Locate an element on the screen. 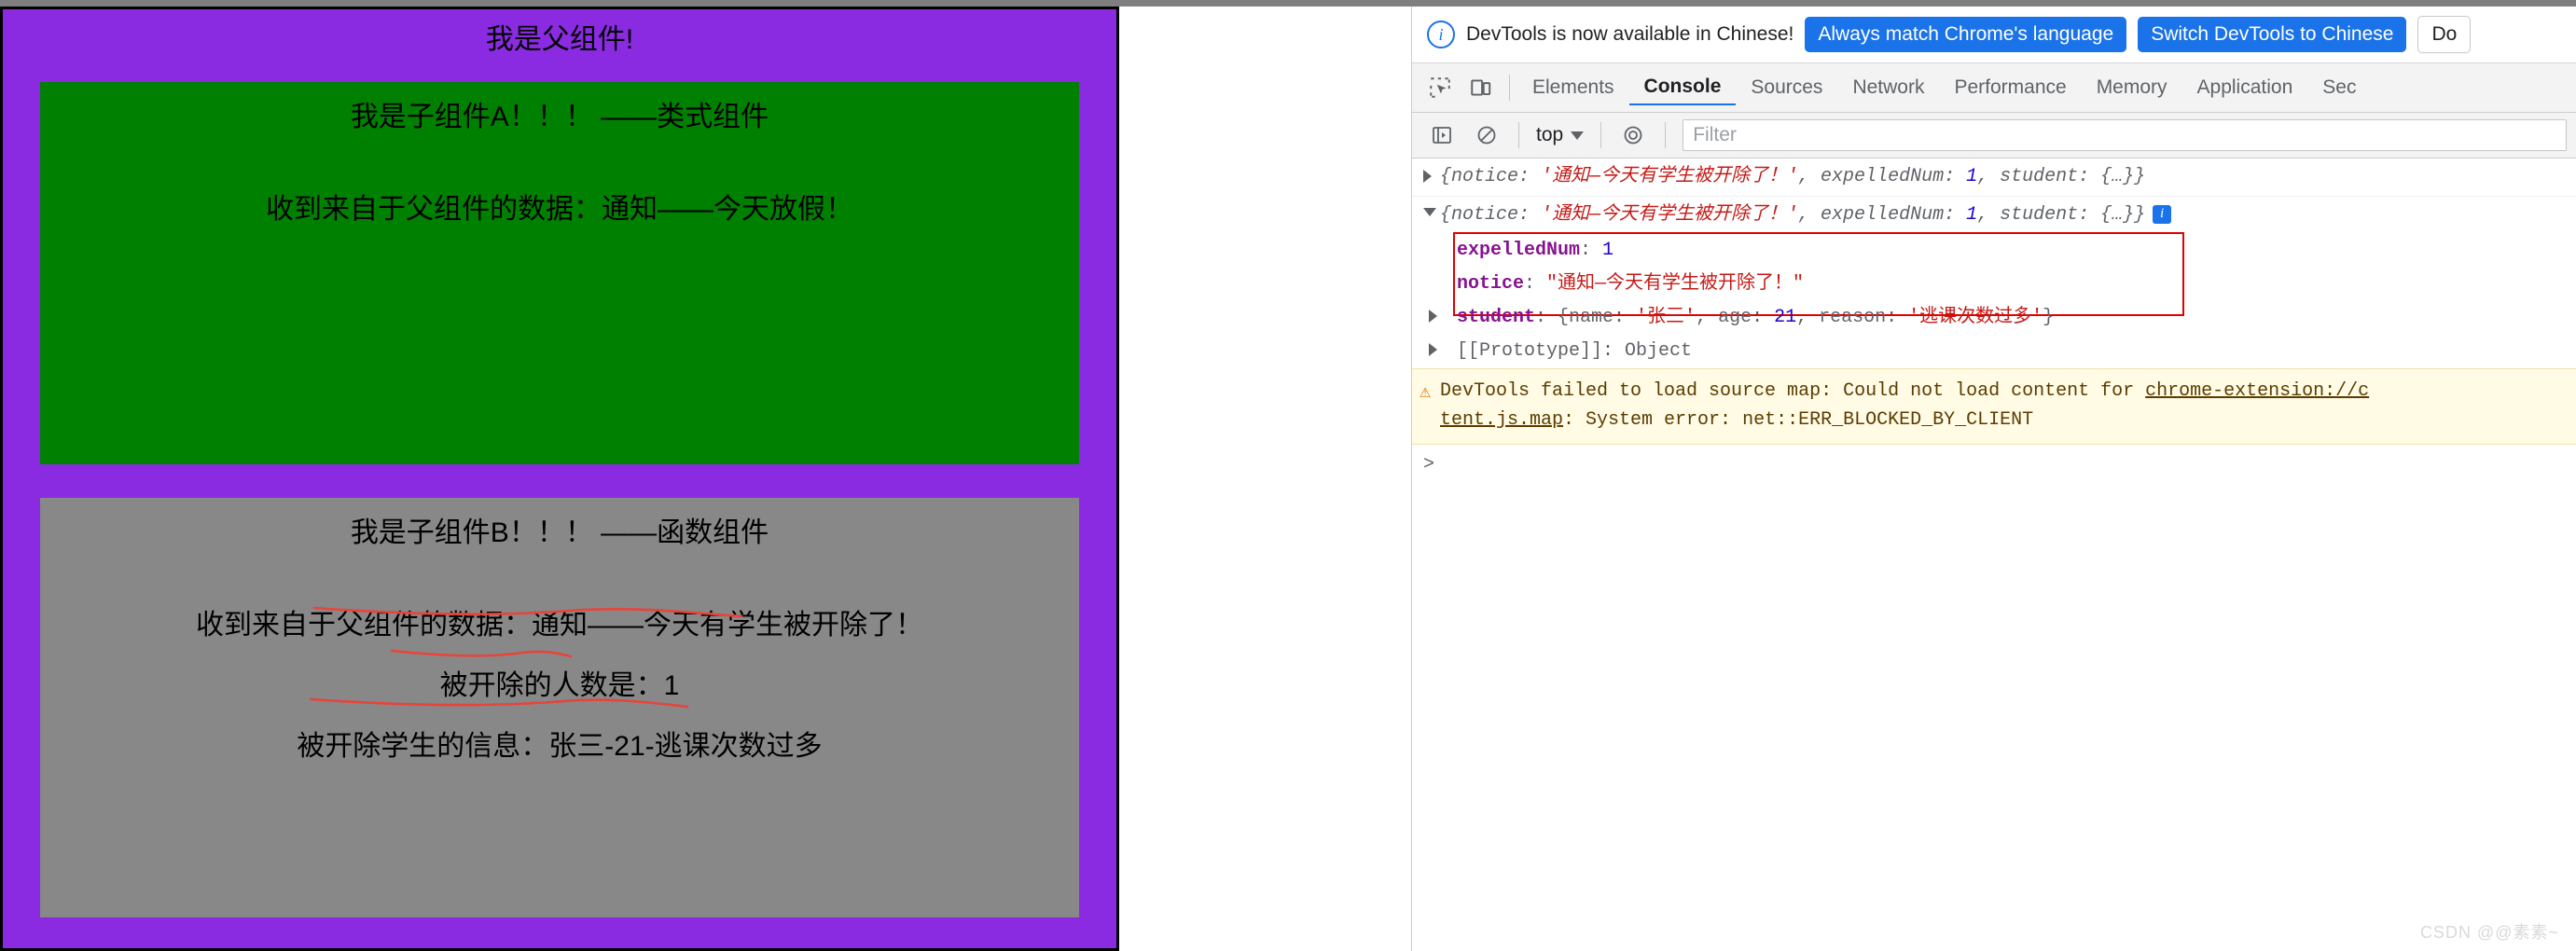 The width and height of the screenshot is (2576, 951). tab-security: Sec is located at coordinates (2339, 87).